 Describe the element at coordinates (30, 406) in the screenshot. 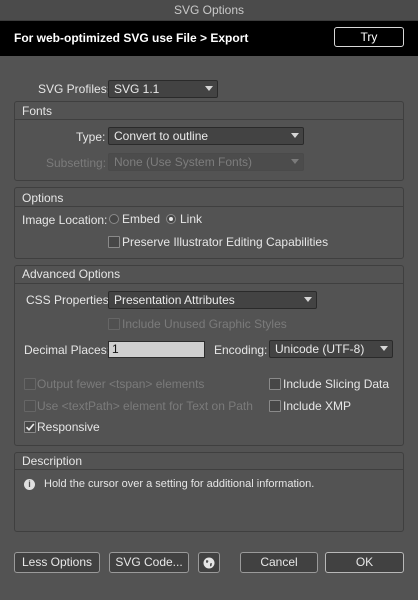

I see `textpath-checkbox` at that location.